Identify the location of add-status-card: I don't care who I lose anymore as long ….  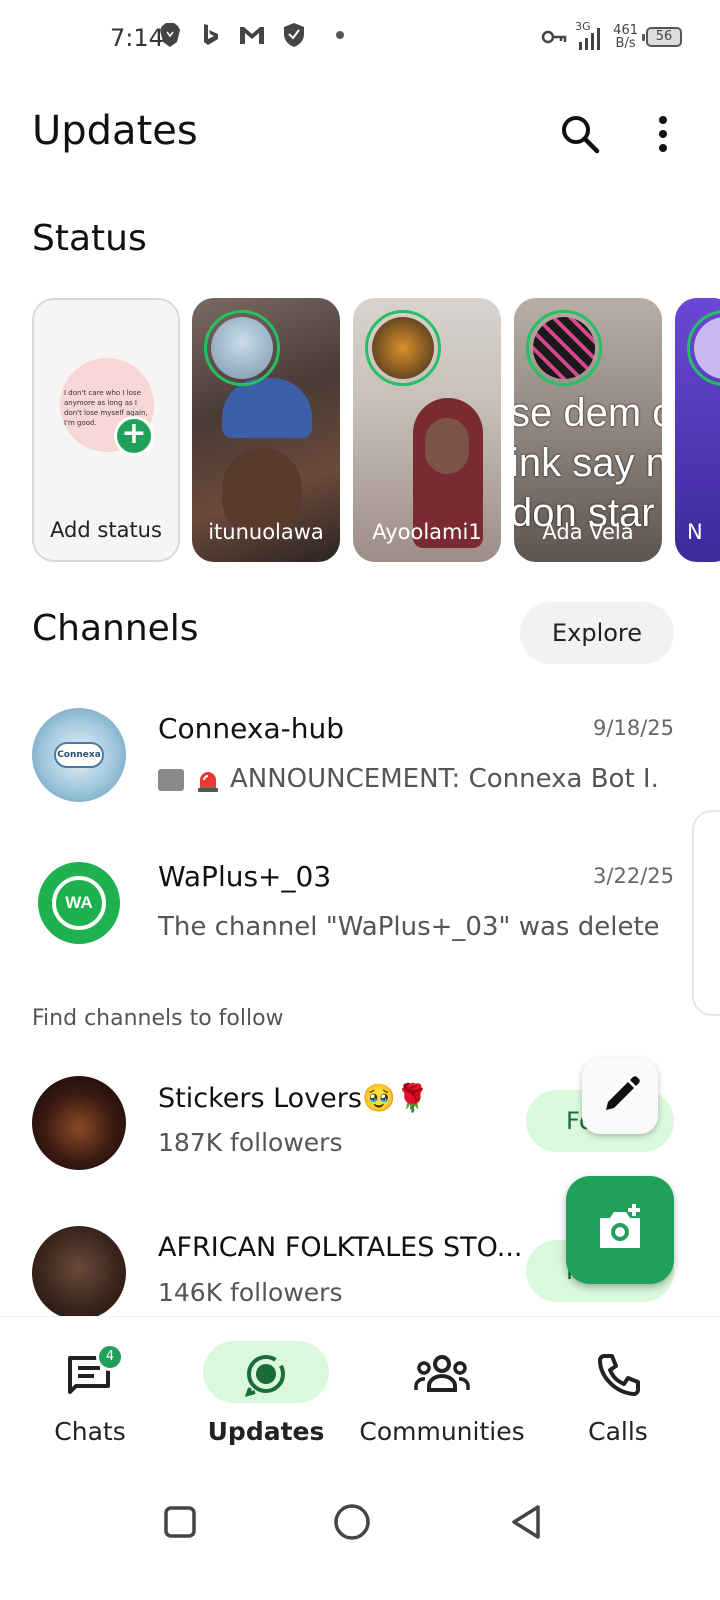
(106, 430).